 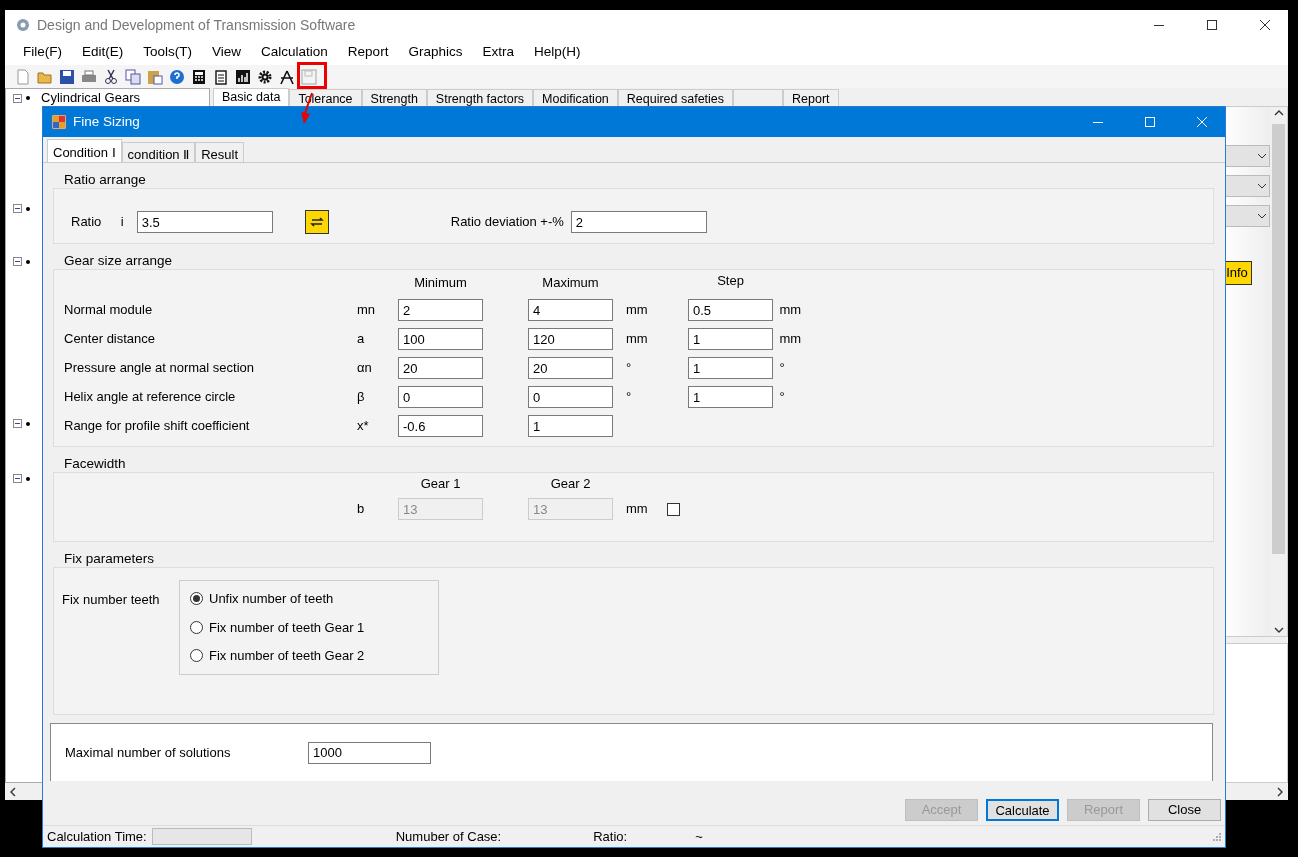 What do you see at coordinates (150, 397) in the screenshot?
I see `field-label: Helix angle at reference circle` at bounding box center [150, 397].